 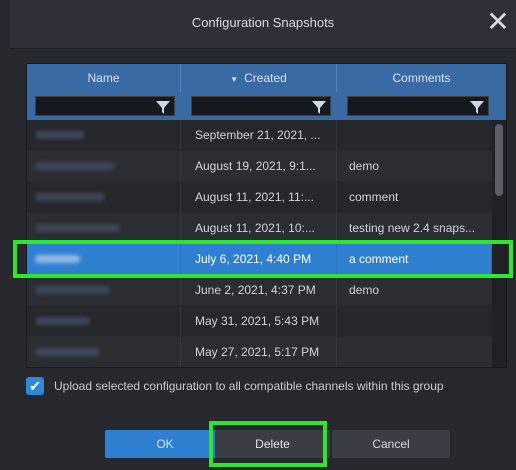 I want to click on column-header-name: Name, so click(x=104, y=78).